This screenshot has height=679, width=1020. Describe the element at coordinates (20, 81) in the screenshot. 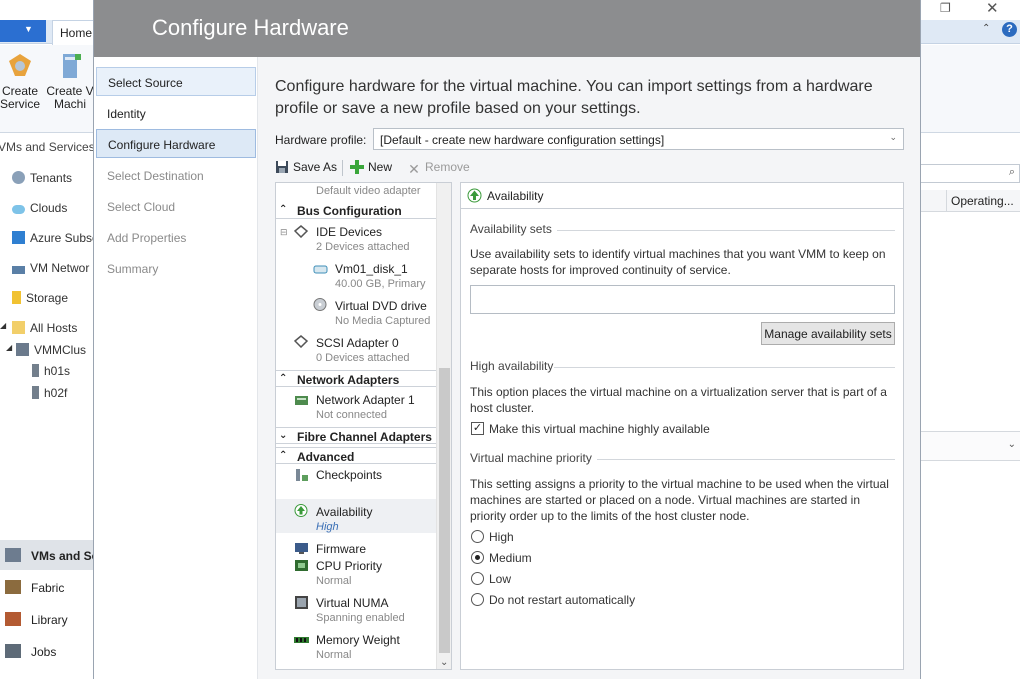

I see `create-service-button: Create Service` at that location.